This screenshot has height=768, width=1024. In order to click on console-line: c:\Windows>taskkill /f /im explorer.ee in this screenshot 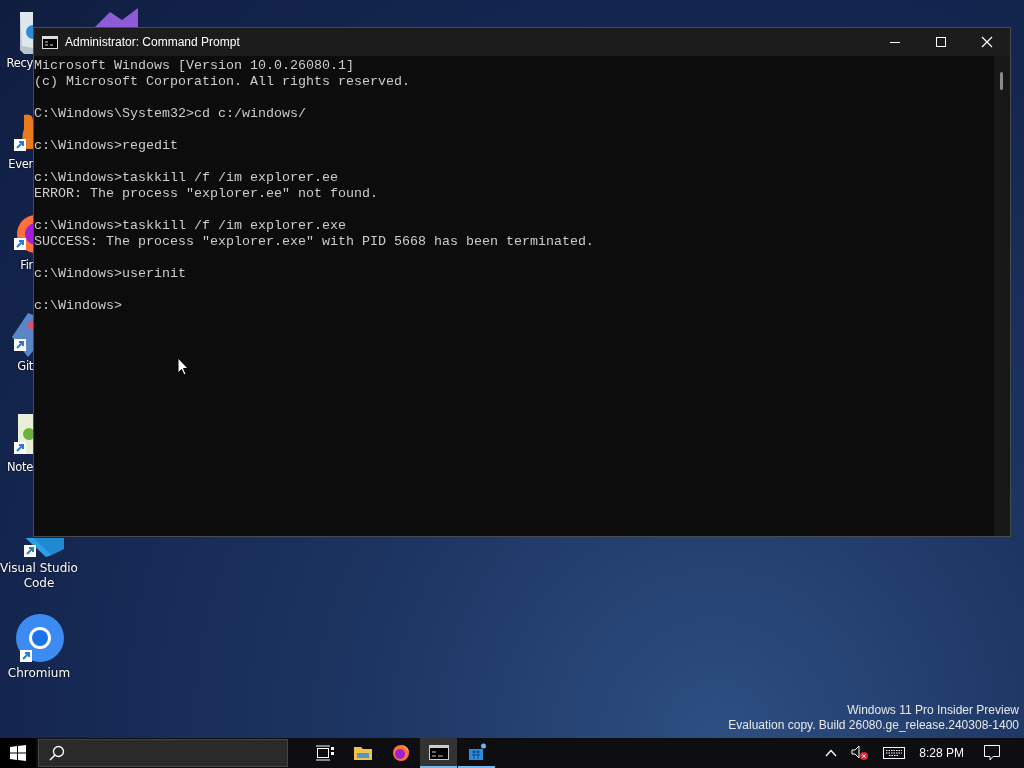, I will do `click(186, 178)`.